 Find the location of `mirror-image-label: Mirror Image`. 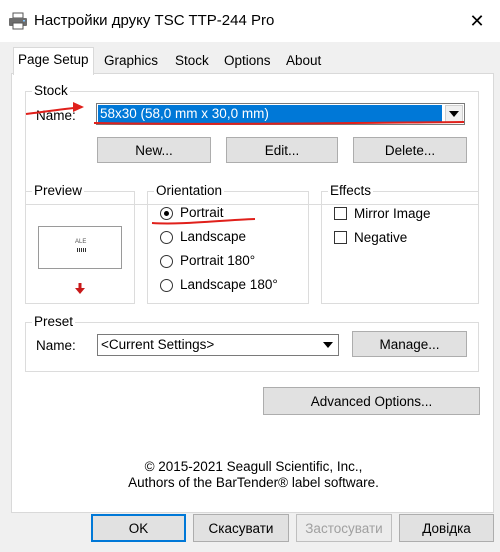

mirror-image-label: Mirror Image is located at coordinates (392, 213).